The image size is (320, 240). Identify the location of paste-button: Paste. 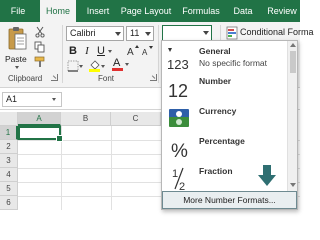
(17, 47).